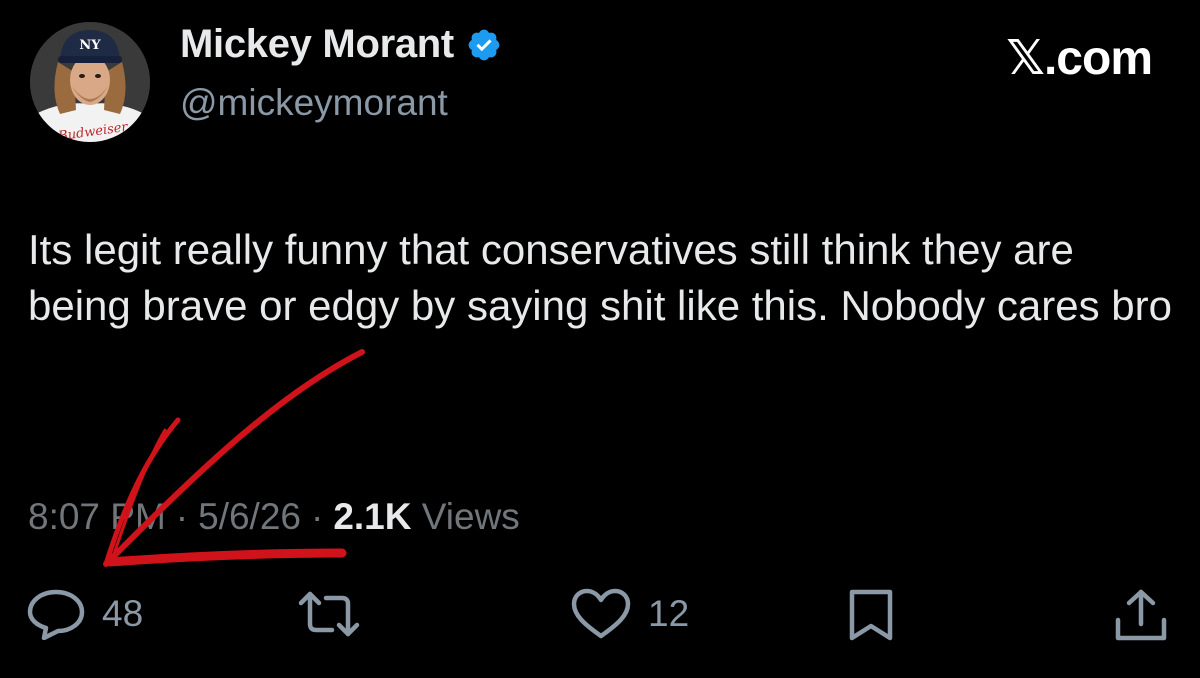 The width and height of the screenshot is (1200, 678). I want to click on reply-count: 48, so click(123, 613).